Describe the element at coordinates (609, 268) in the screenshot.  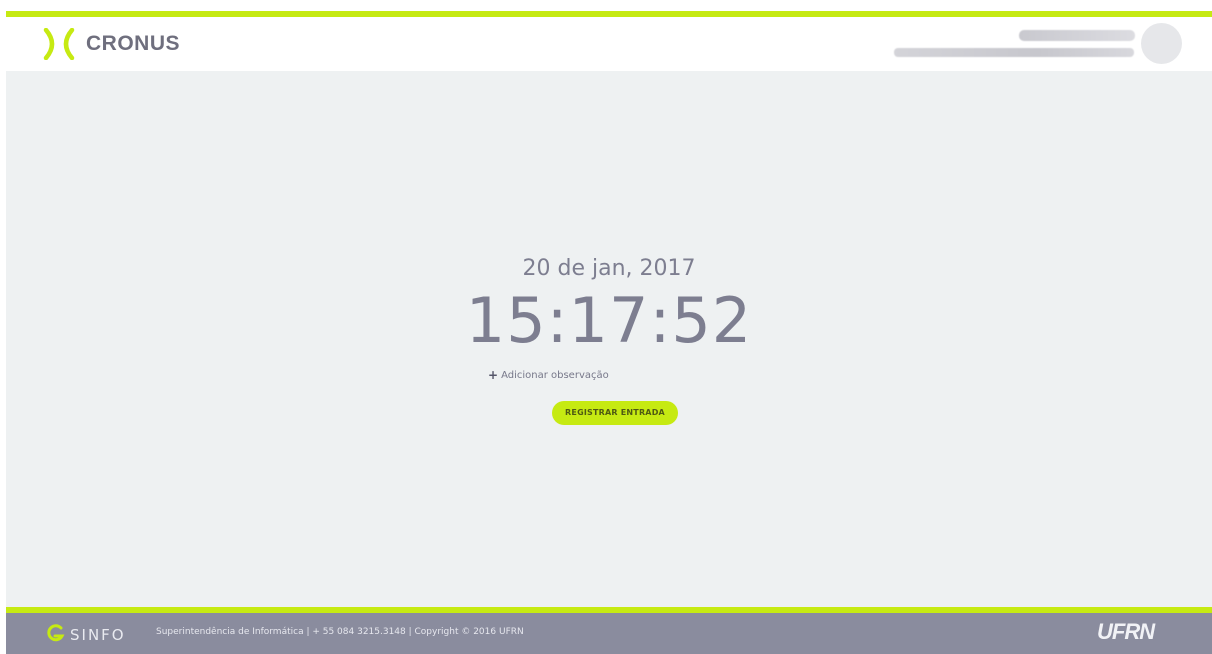
I see `current-date: 20 de jan, 2017` at that location.